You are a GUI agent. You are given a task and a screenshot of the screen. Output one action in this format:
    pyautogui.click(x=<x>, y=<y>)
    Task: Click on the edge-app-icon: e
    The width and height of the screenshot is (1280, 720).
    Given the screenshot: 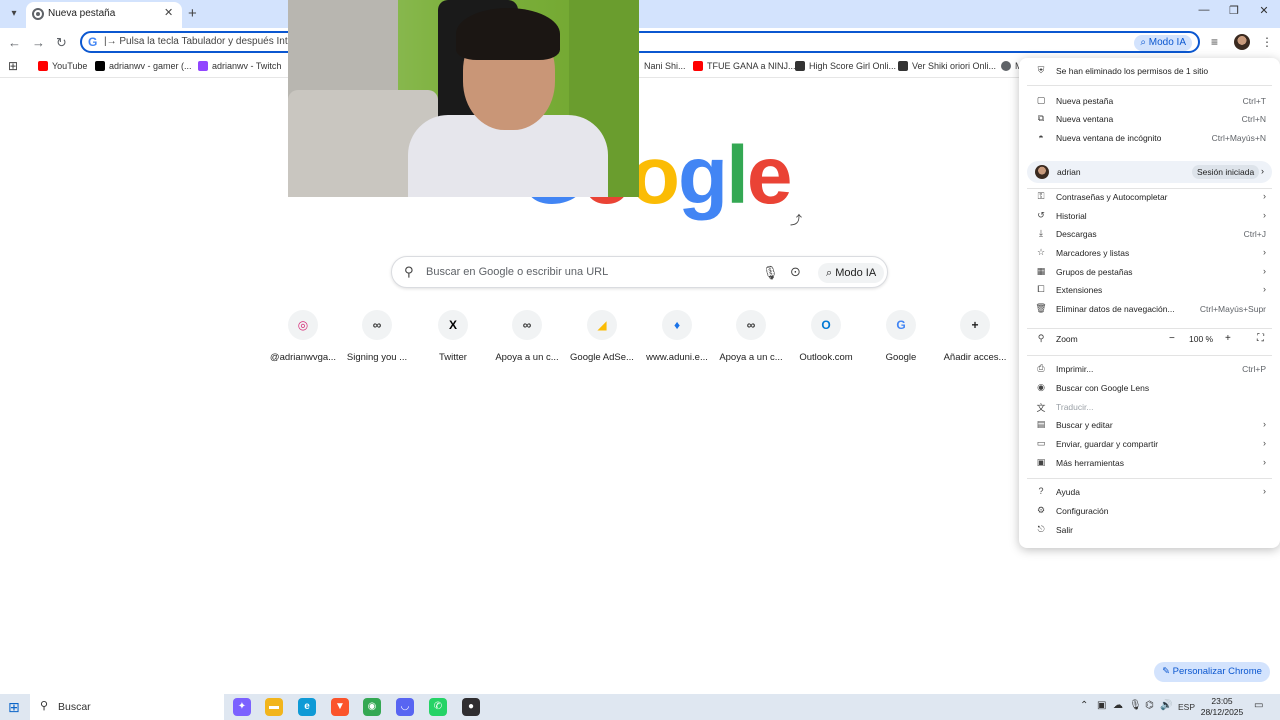 What is the action you would take?
    pyautogui.click(x=307, y=707)
    